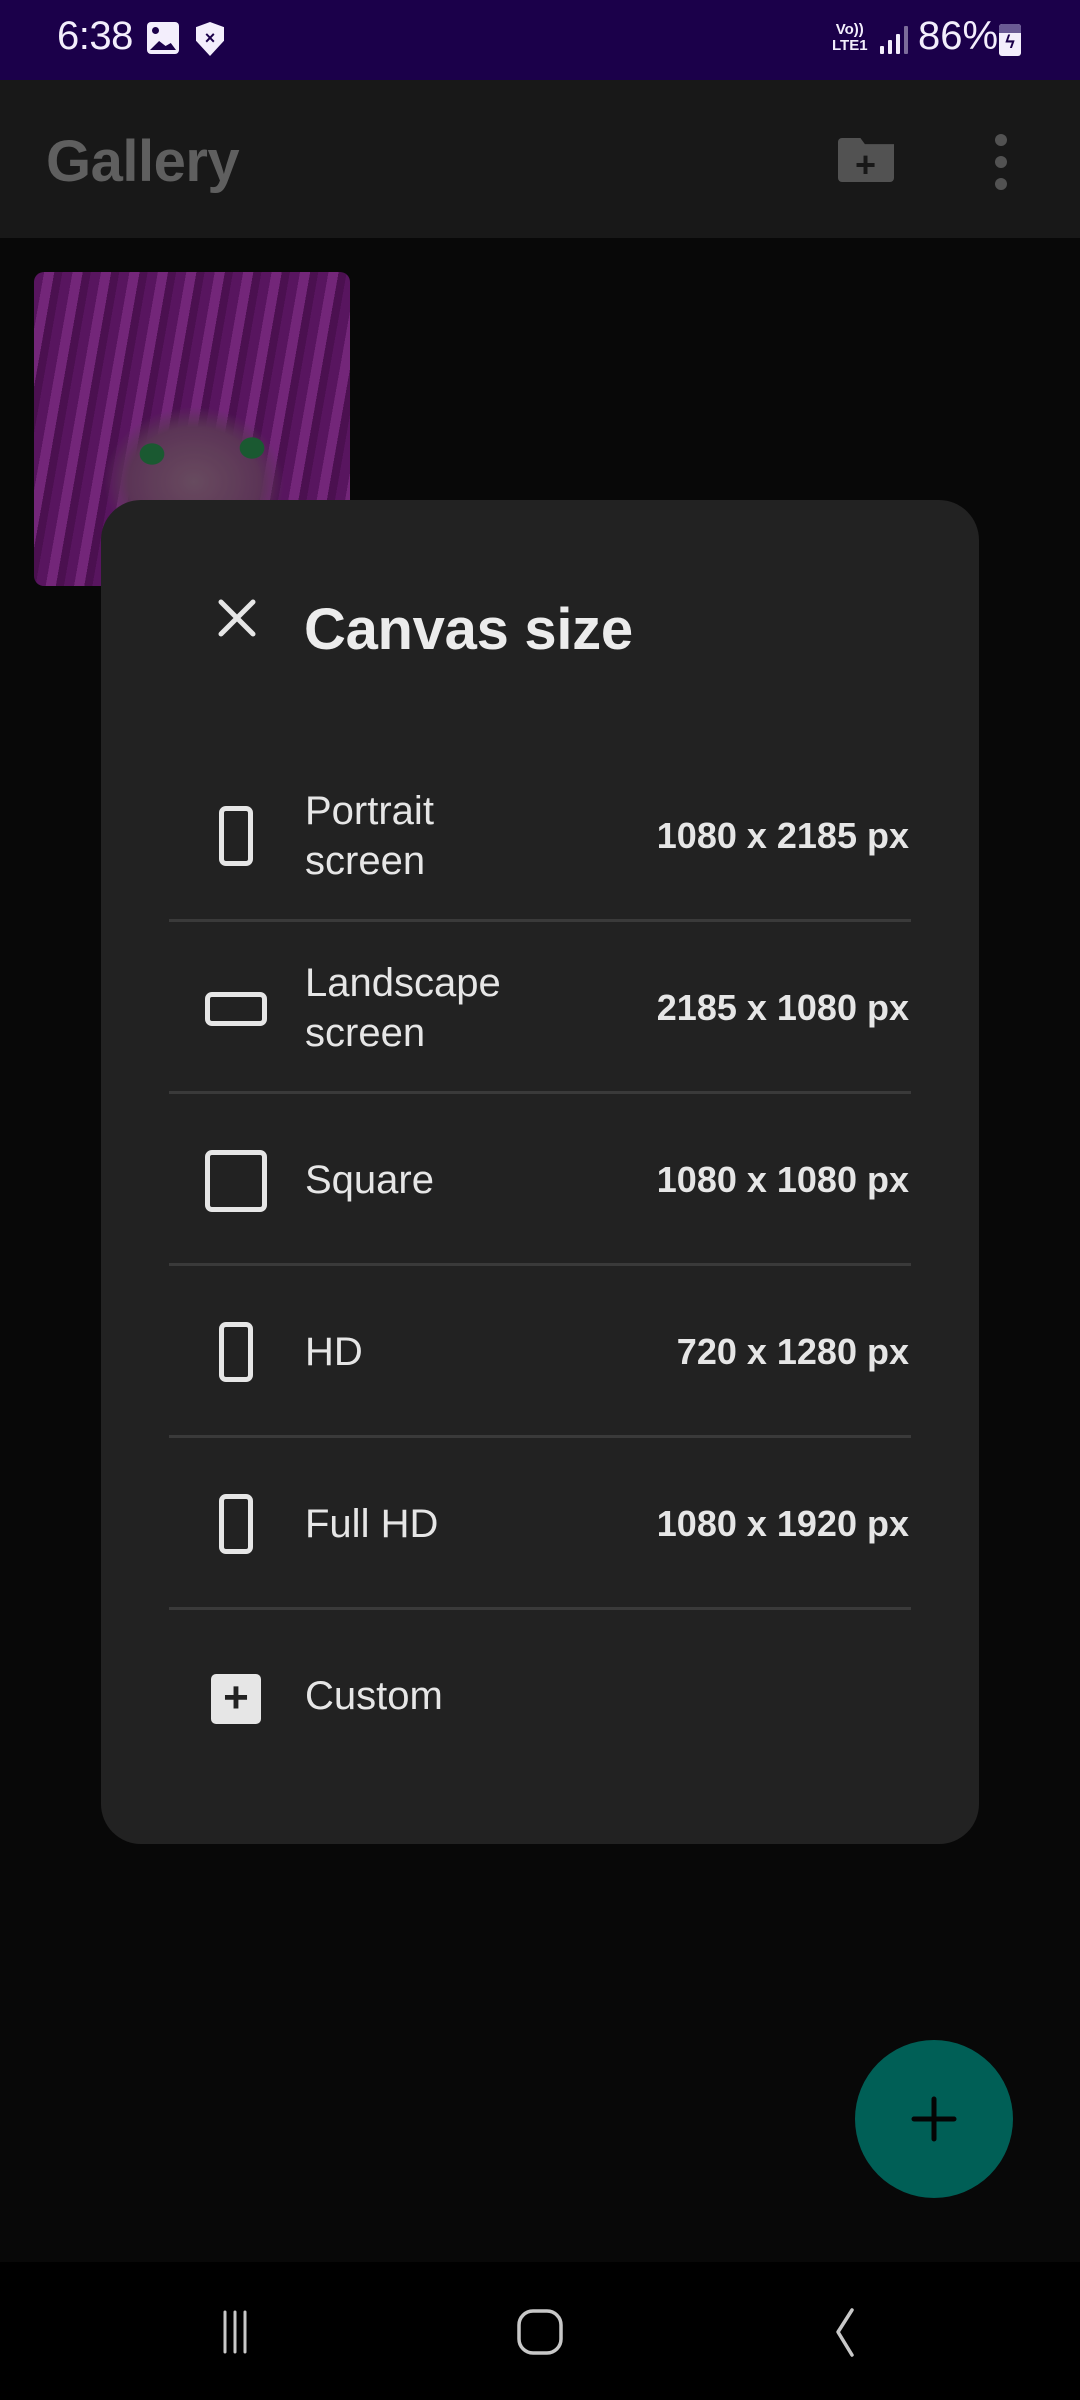 This screenshot has width=1080, height=2400. I want to click on option-size: 1080 x 2185 px, so click(782, 835).